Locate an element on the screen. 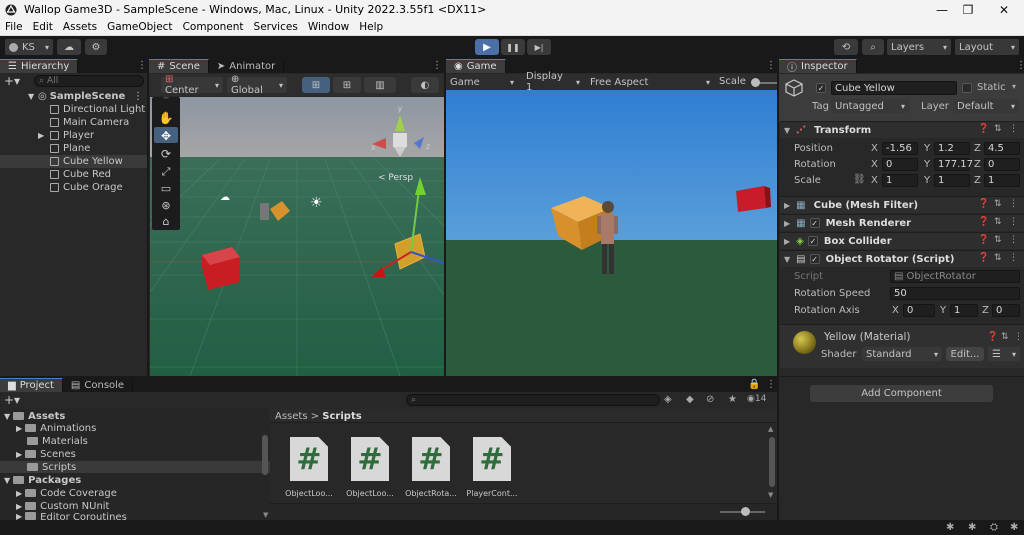 The image size is (1024, 535). pivot-dropdown: ⊞ Center is located at coordinates (192, 85).